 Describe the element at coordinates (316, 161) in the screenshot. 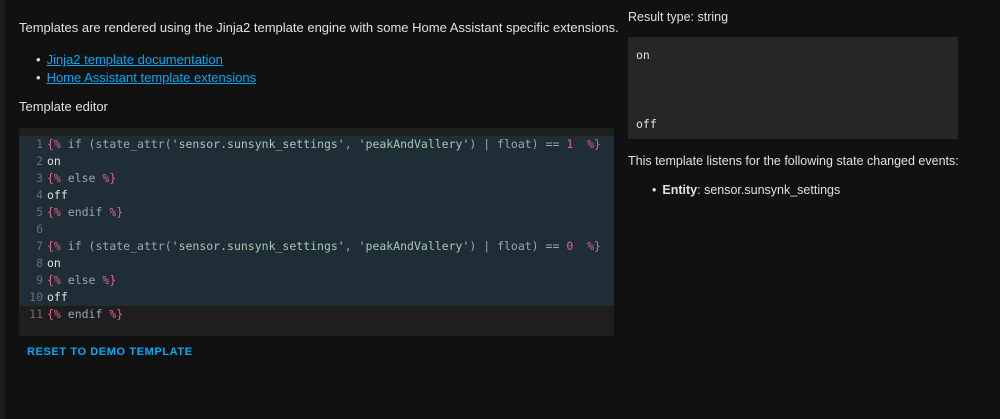

I see `editor-line: 2 on` at that location.